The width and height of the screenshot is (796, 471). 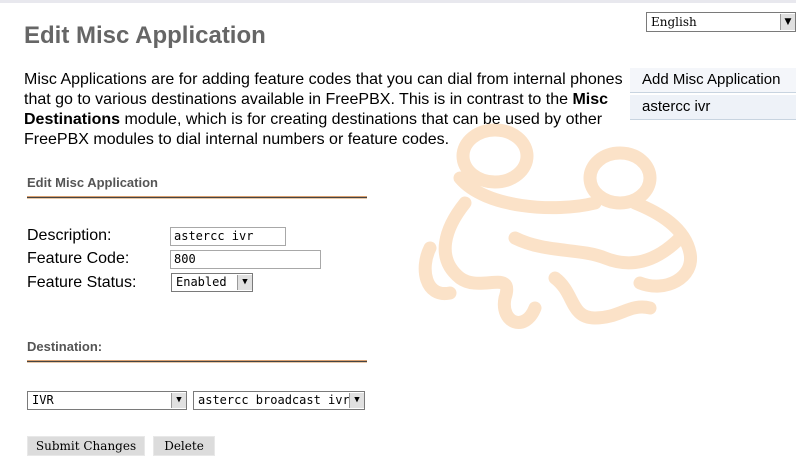 I want to click on page-title: Edit Misc Application, so click(x=145, y=35).